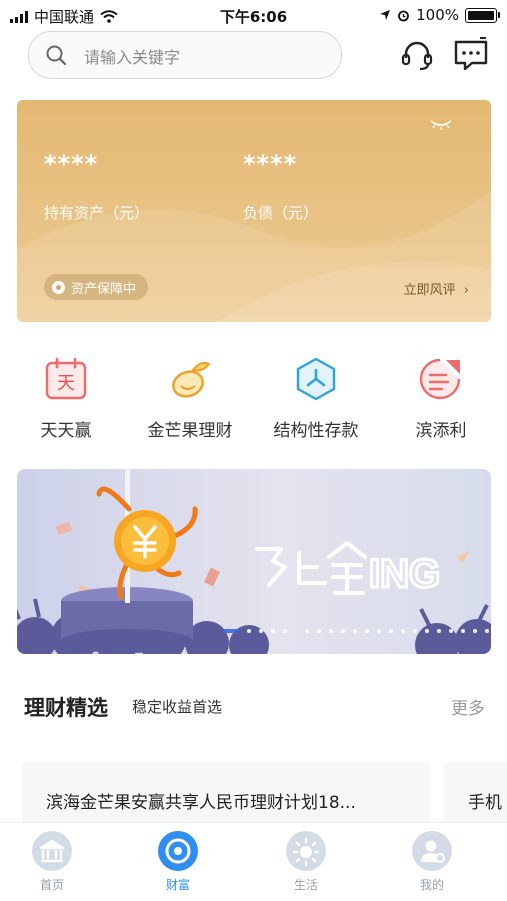  What do you see at coordinates (270, 164) in the screenshot?
I see `liabilities-value: ****` at bounding box center [270, 164].